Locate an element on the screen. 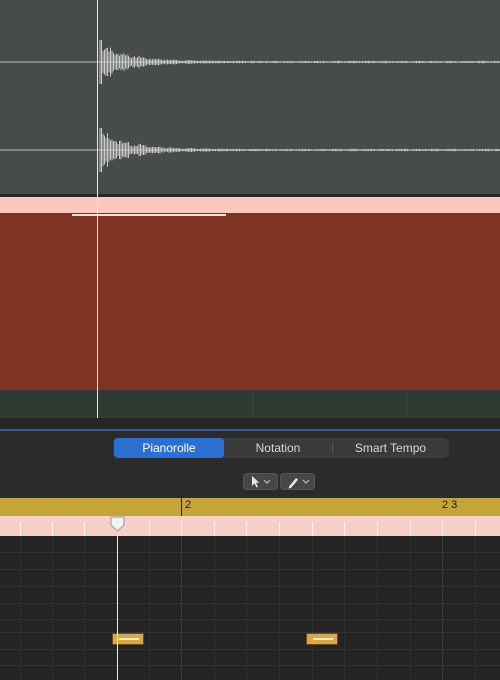 This screenshot has height=680, width=500. midi-region-header is located at coordinates (250, 205).